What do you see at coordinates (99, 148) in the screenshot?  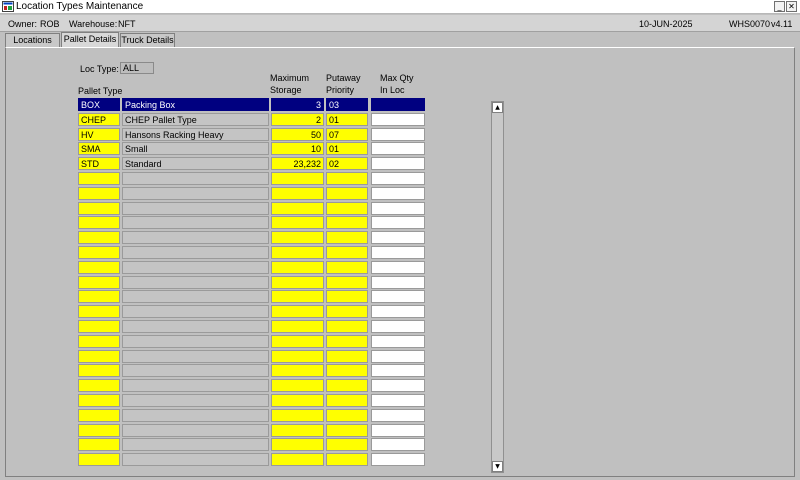 I see `pallet-type-code-cell: SMA` at bounding box center [99, 148].